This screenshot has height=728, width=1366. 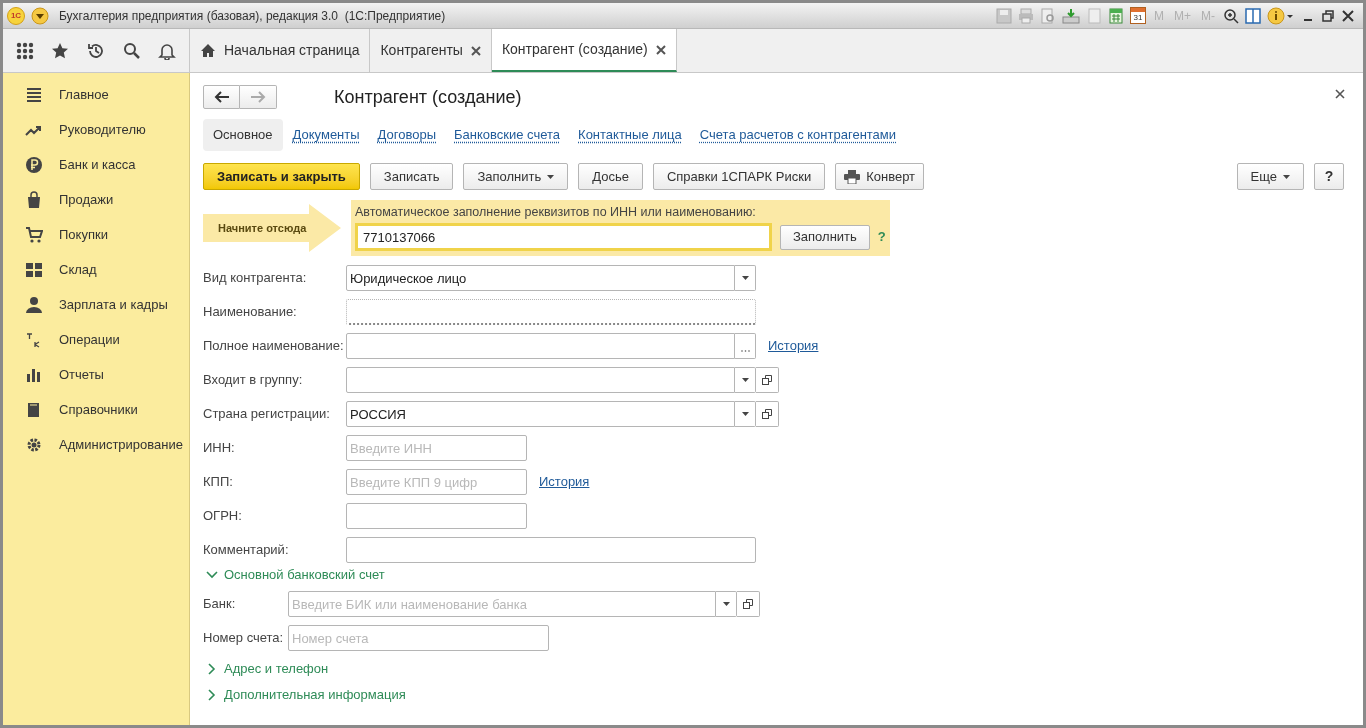 I want to click on field-label: Номер счета:, so click(x=244, y=638).